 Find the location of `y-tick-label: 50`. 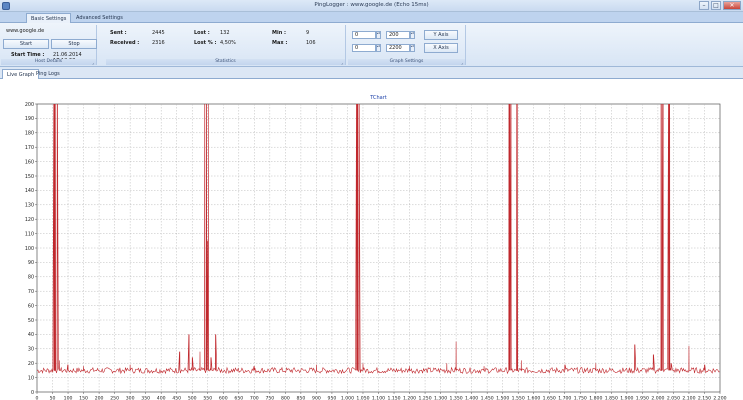

y-tick-label: 50 is located at coordinates (31, 321).